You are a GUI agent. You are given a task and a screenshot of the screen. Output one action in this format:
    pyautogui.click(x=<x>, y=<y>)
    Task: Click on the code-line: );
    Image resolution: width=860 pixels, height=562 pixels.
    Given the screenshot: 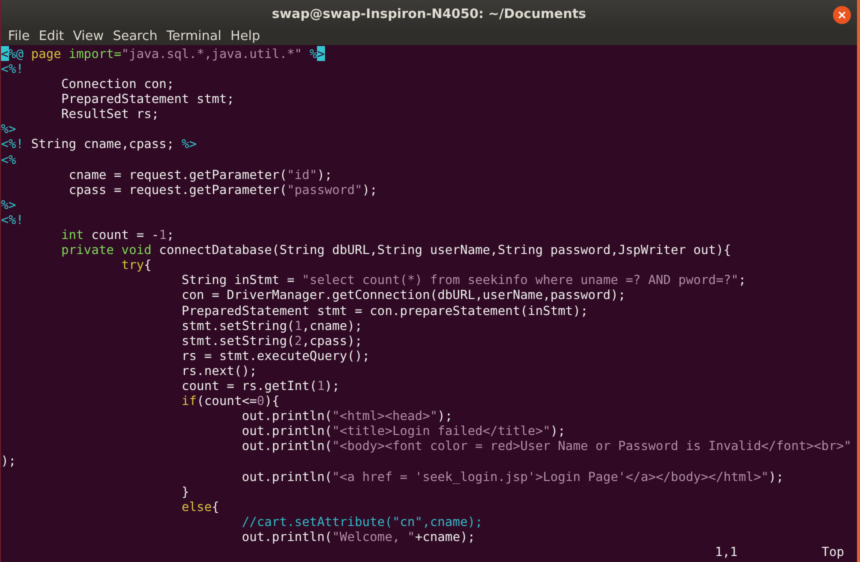 What is the action you would take?
    pyautogui.click(x=8, y=461)
    